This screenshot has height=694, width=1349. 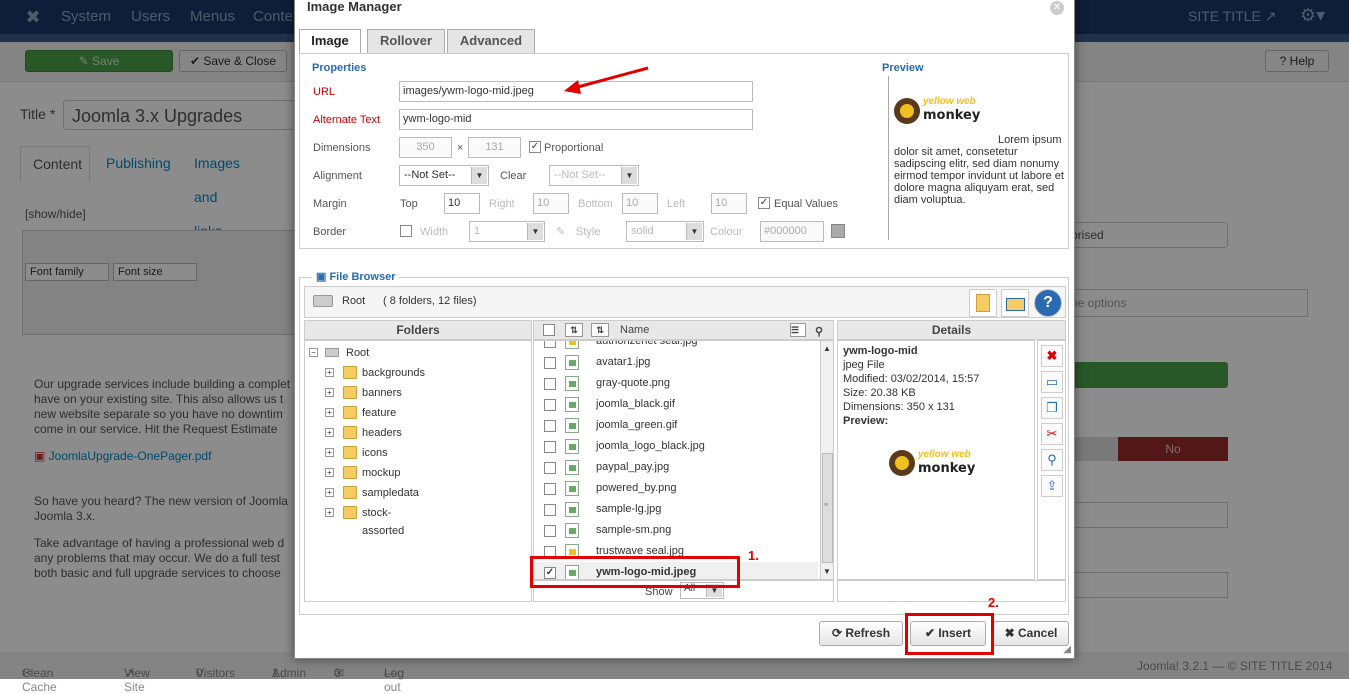 What do you see at coordinates (951, 330) in the screenshot?
I see `details-header: Details` at bounding box center [951, 330].